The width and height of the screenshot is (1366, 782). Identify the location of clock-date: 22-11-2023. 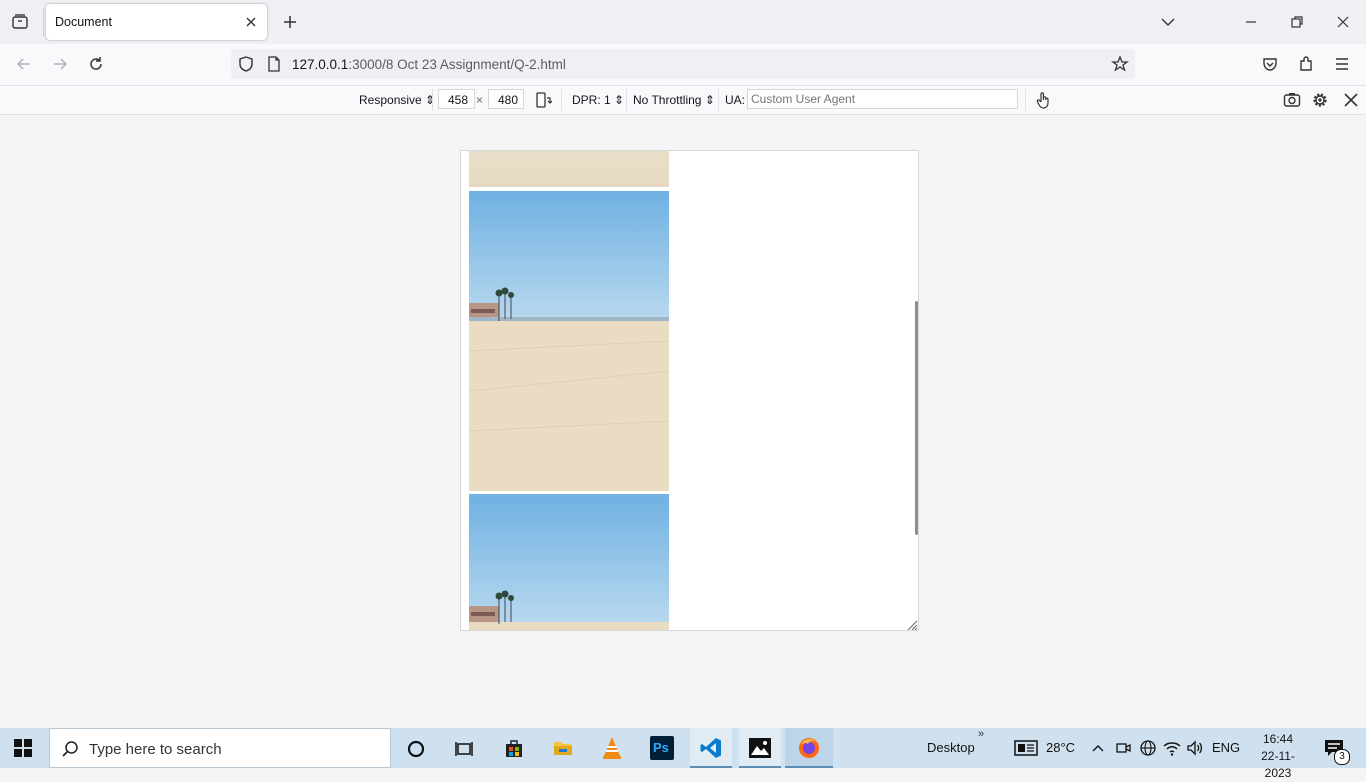
(1278, 764).